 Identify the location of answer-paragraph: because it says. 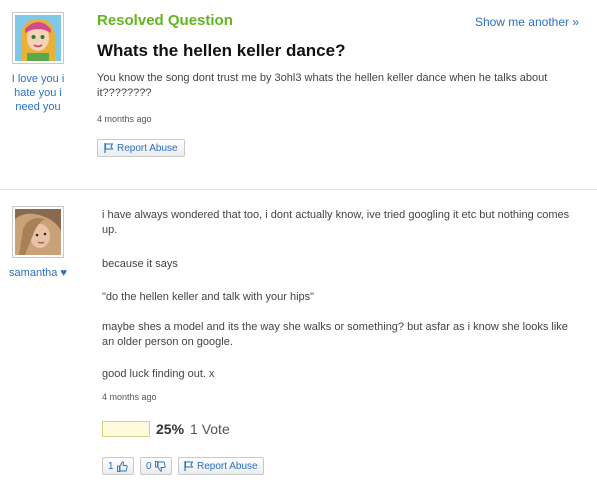
(140, 264).